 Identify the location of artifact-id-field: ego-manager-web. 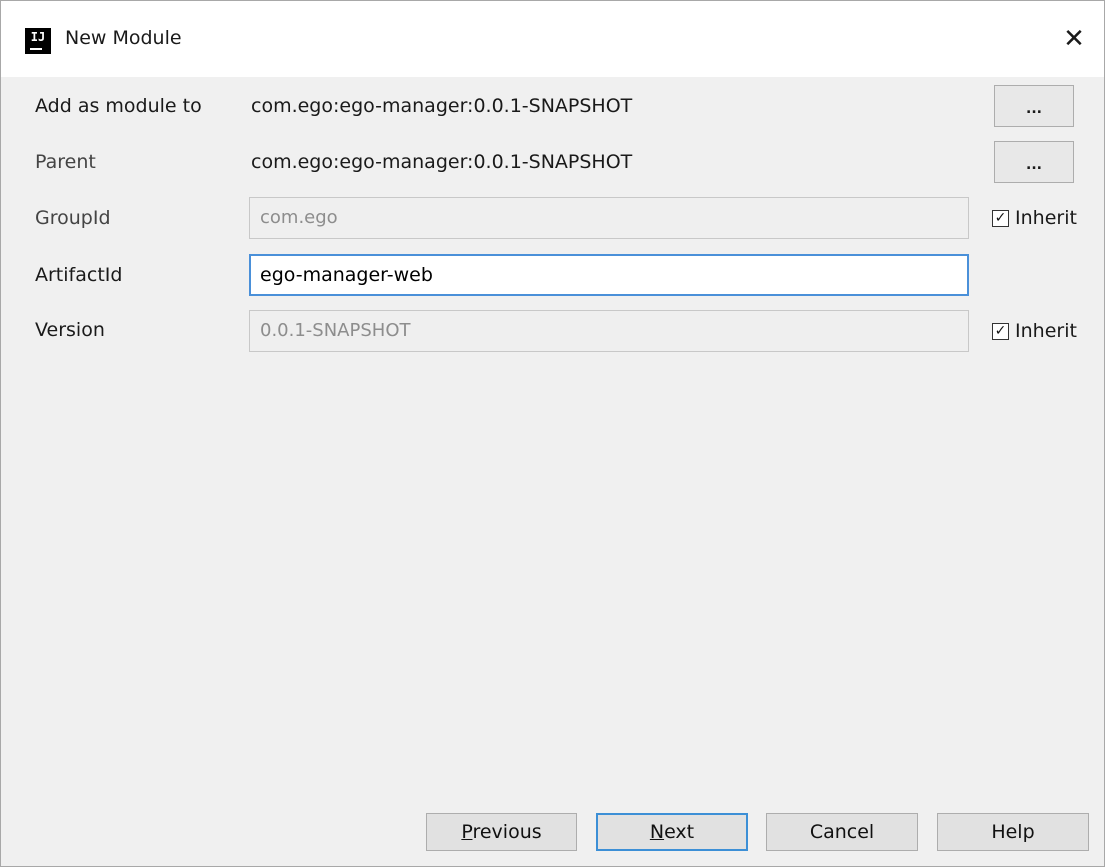
(609, 275).